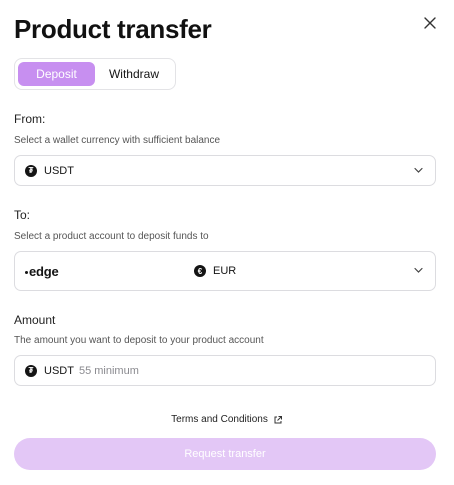 This screenshot has width=454, height=485. Describe the element at coordinates (30, 119) in the screenshot. I see `from-label: From:` at that location.